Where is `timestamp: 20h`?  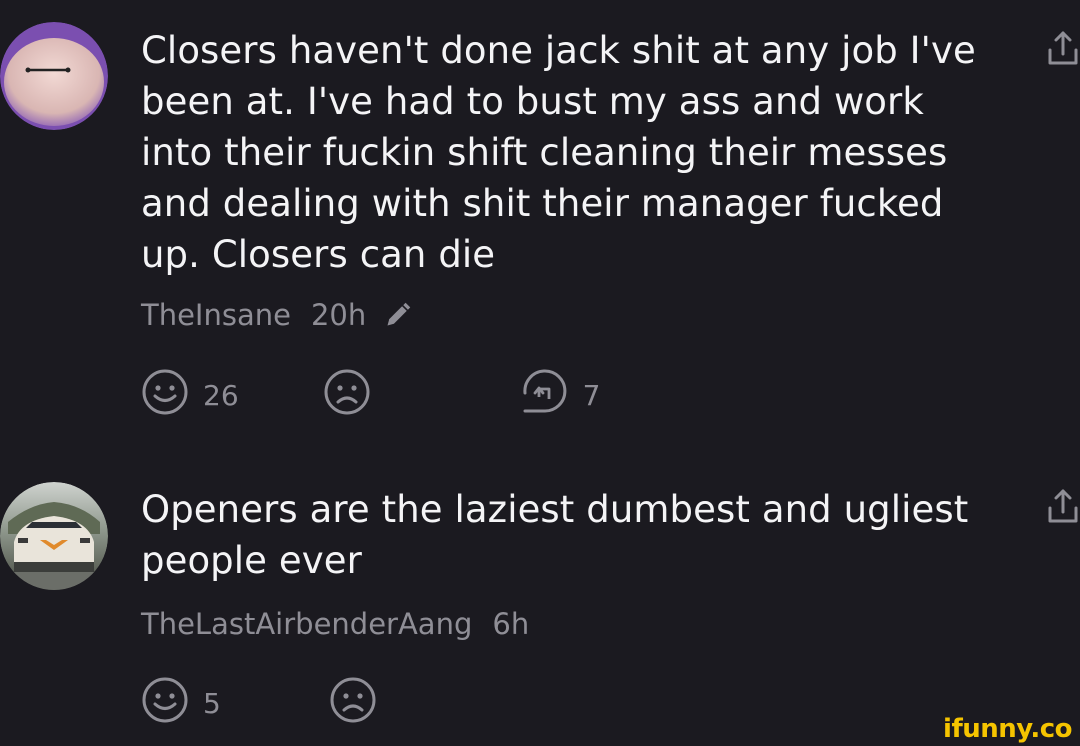 timestamp: 20h is located at coordinates (338, 315).